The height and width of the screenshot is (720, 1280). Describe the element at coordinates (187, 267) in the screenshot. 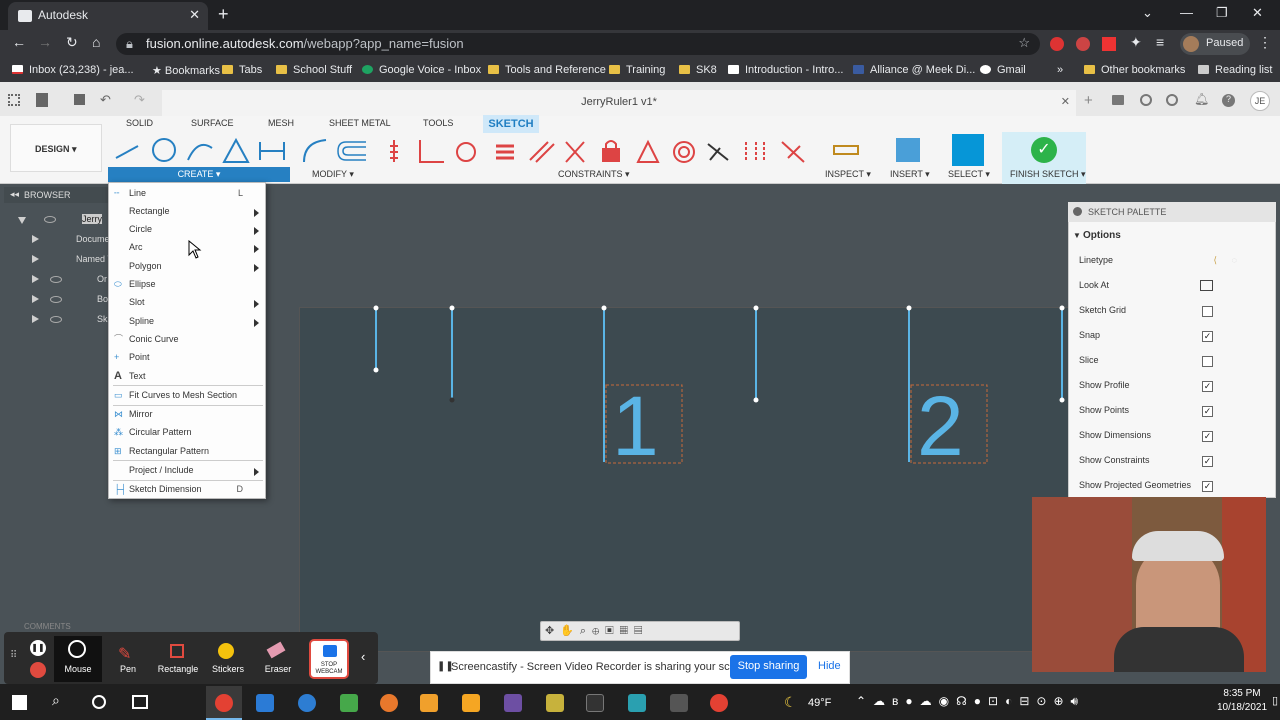

I see `menu-item-polygon: Polygon` at that location.